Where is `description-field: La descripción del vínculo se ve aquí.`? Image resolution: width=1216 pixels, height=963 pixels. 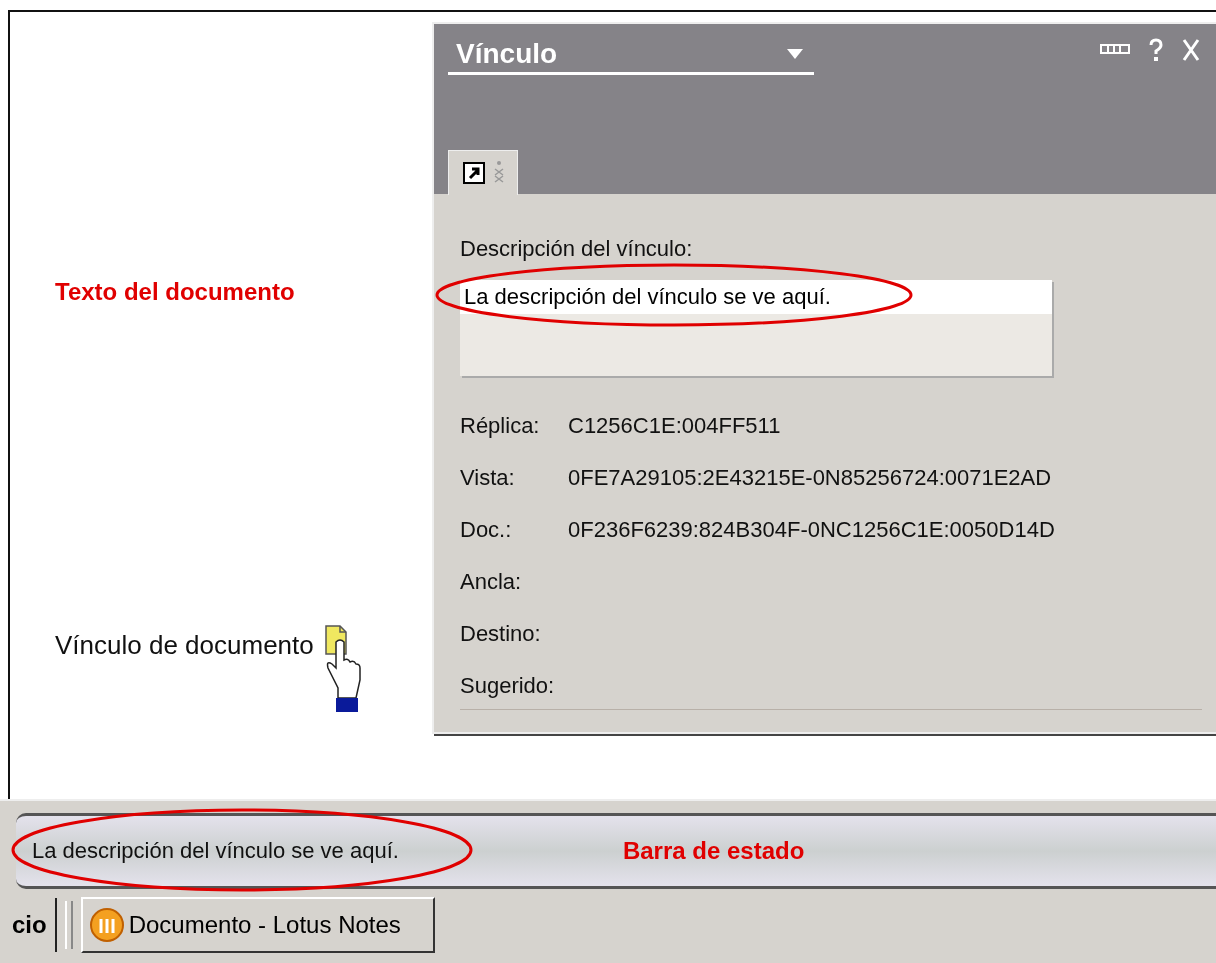
description-field: La descripción del vínculo se ve aquí. is located at coordinates (756, 328).